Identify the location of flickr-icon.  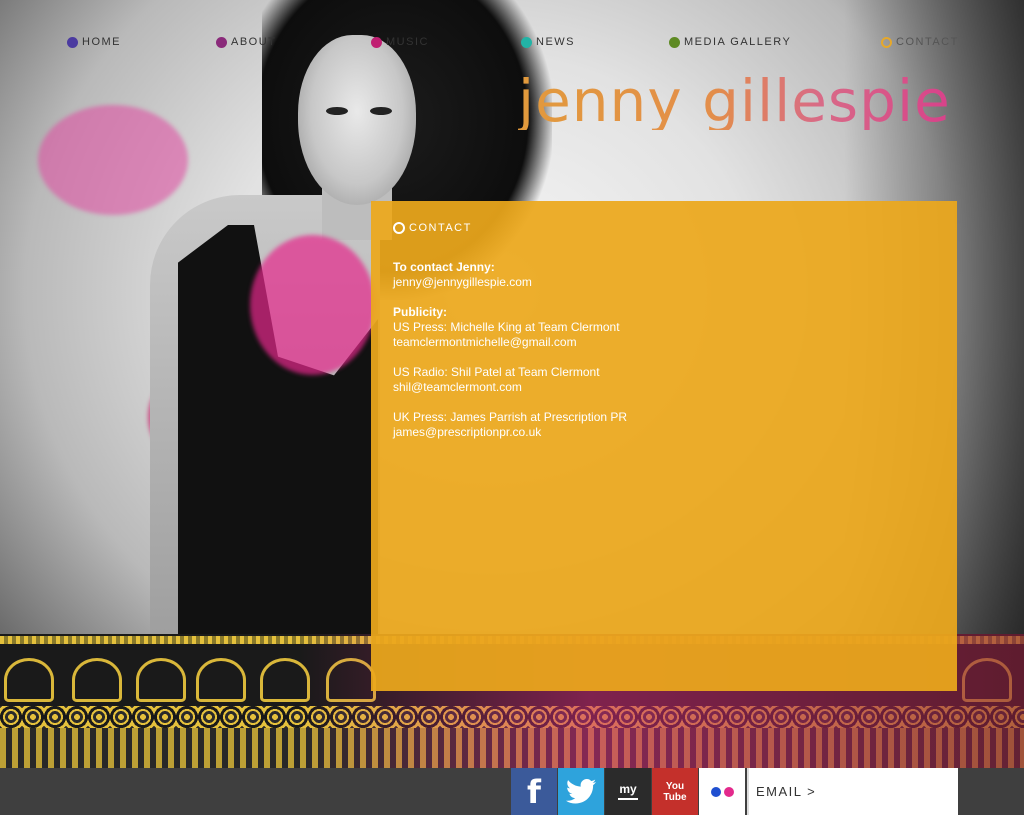
(722, 791).